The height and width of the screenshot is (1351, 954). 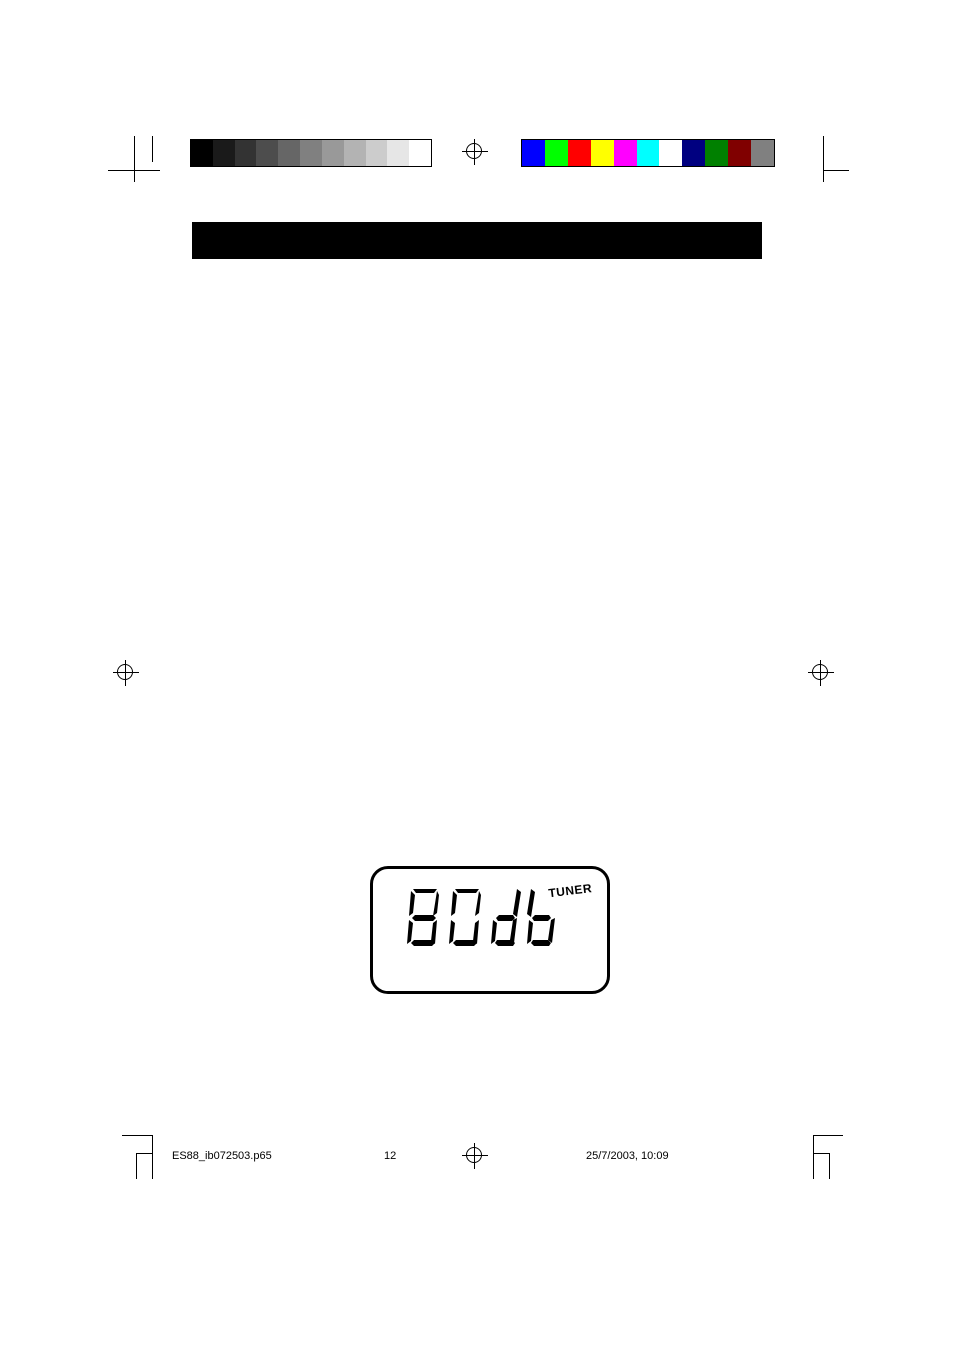 What do you see at coordinates (487, 920) in the screenshot?
I see `lcd-segment-digits` at bounding box center [487, 920].